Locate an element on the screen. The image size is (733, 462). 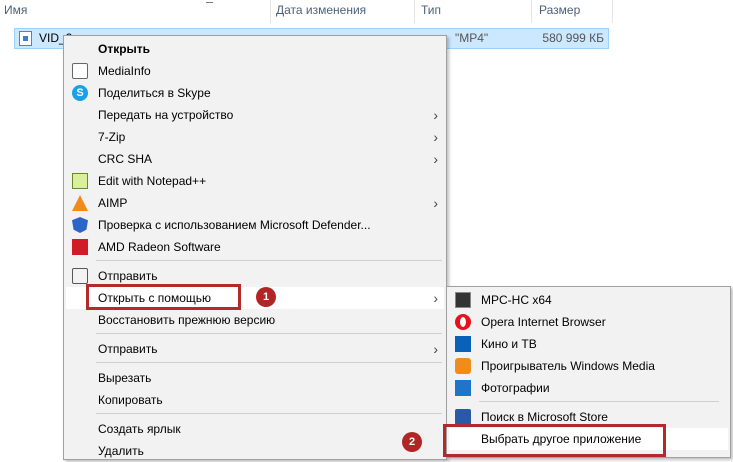
menu-item-crc-sha: CRC SHA › is located at coordinates (255, 159).